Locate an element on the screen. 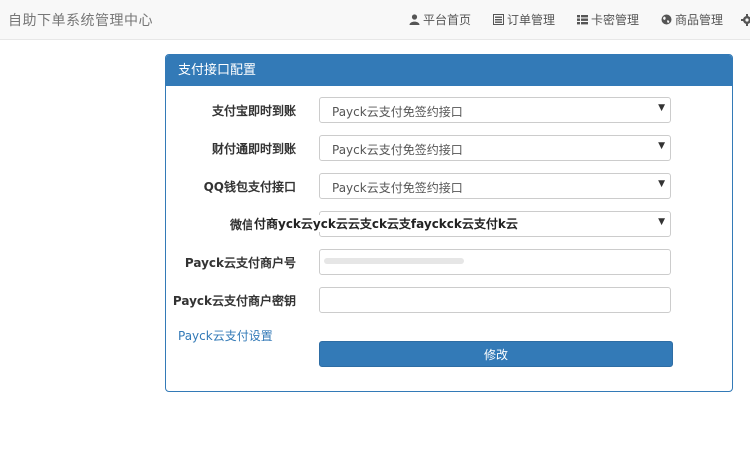  nav-orders-label: 订单管理 is located at coordinates (530, 20).